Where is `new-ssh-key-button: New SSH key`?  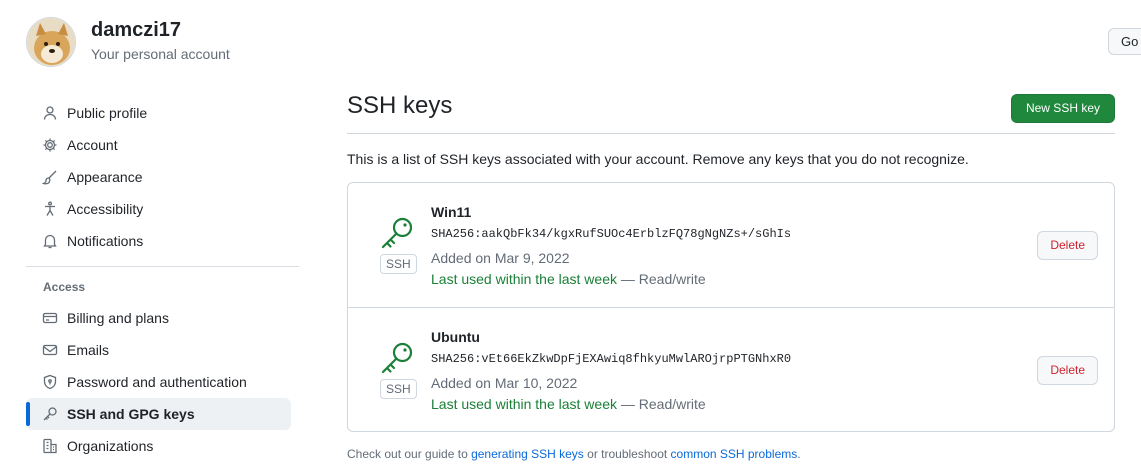
new-ssh-key-button: New SSH key is located at coordinates (1062, 108).